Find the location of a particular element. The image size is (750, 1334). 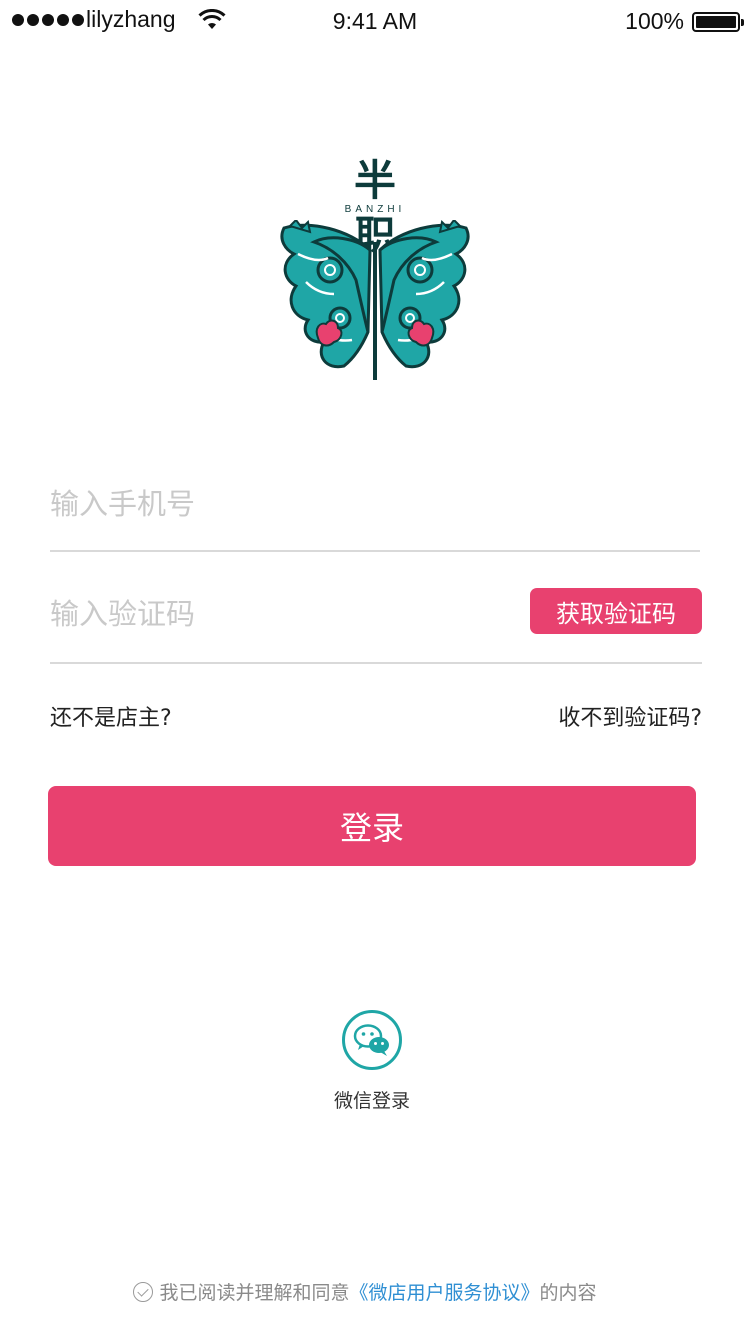

no-code-received-link: 收不到验证码? is located at coordinates (630, 716).